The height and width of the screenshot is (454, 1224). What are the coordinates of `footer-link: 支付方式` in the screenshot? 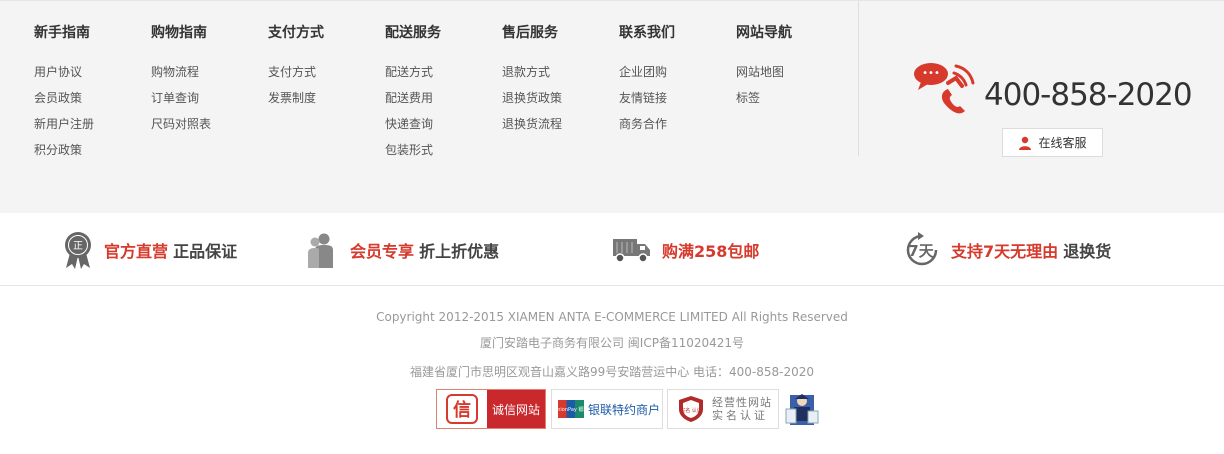 It's located at (323, 72).